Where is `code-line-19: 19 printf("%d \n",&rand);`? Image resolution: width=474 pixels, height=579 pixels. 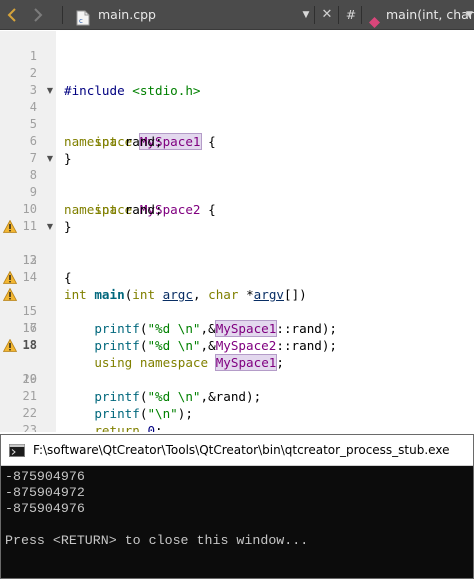 code-line-19: 19 printf("%d \n",&rand); is located at coordinates (237, 370).